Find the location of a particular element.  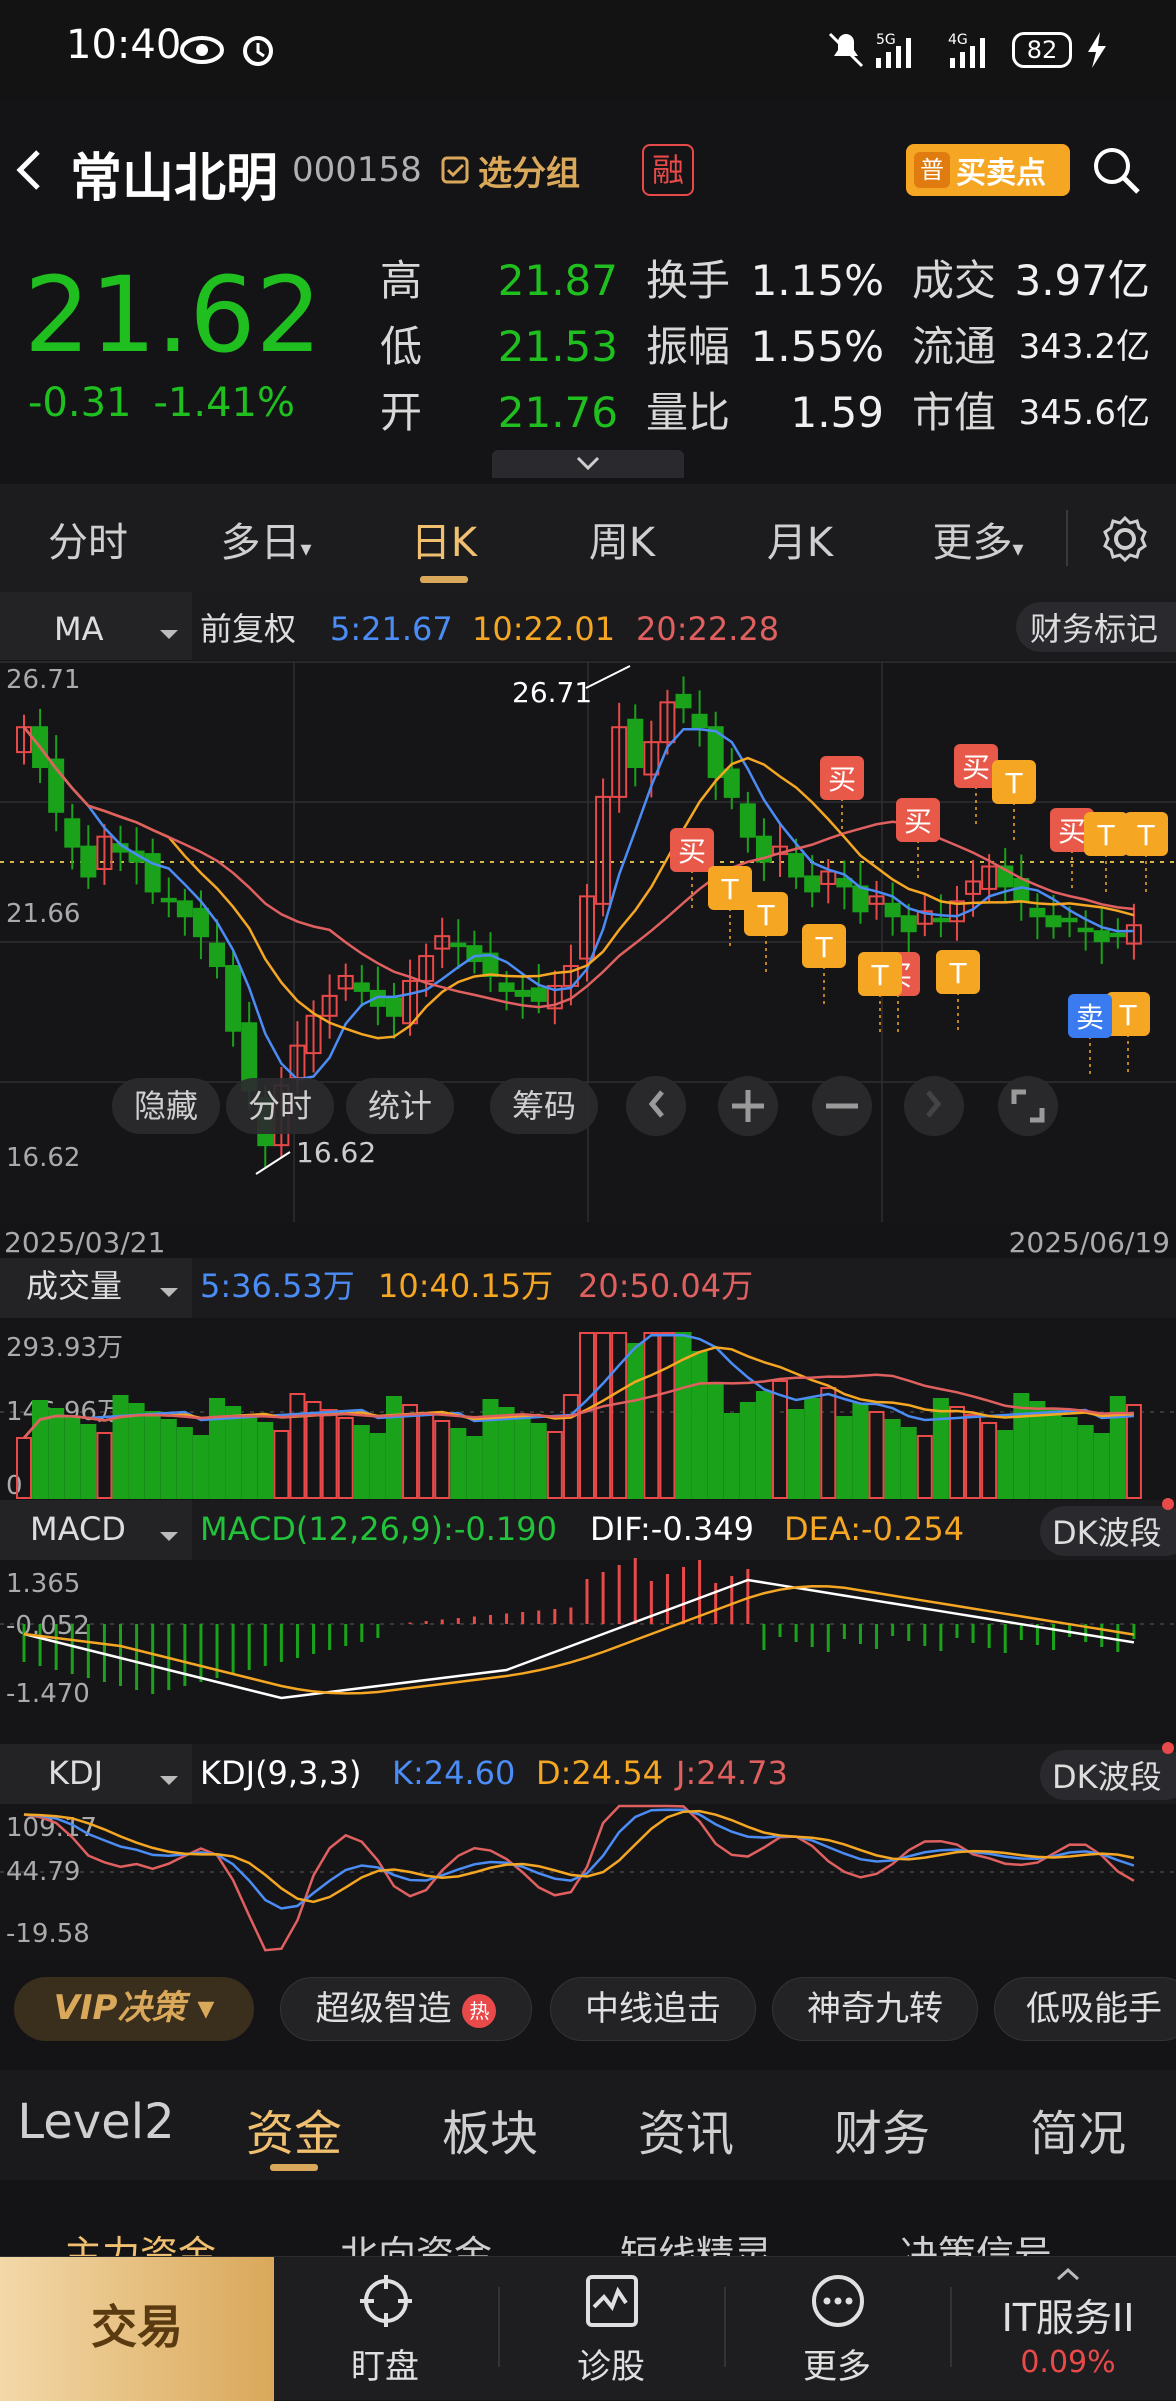

signal-label: 买 is located at coordinates (1072, 831).